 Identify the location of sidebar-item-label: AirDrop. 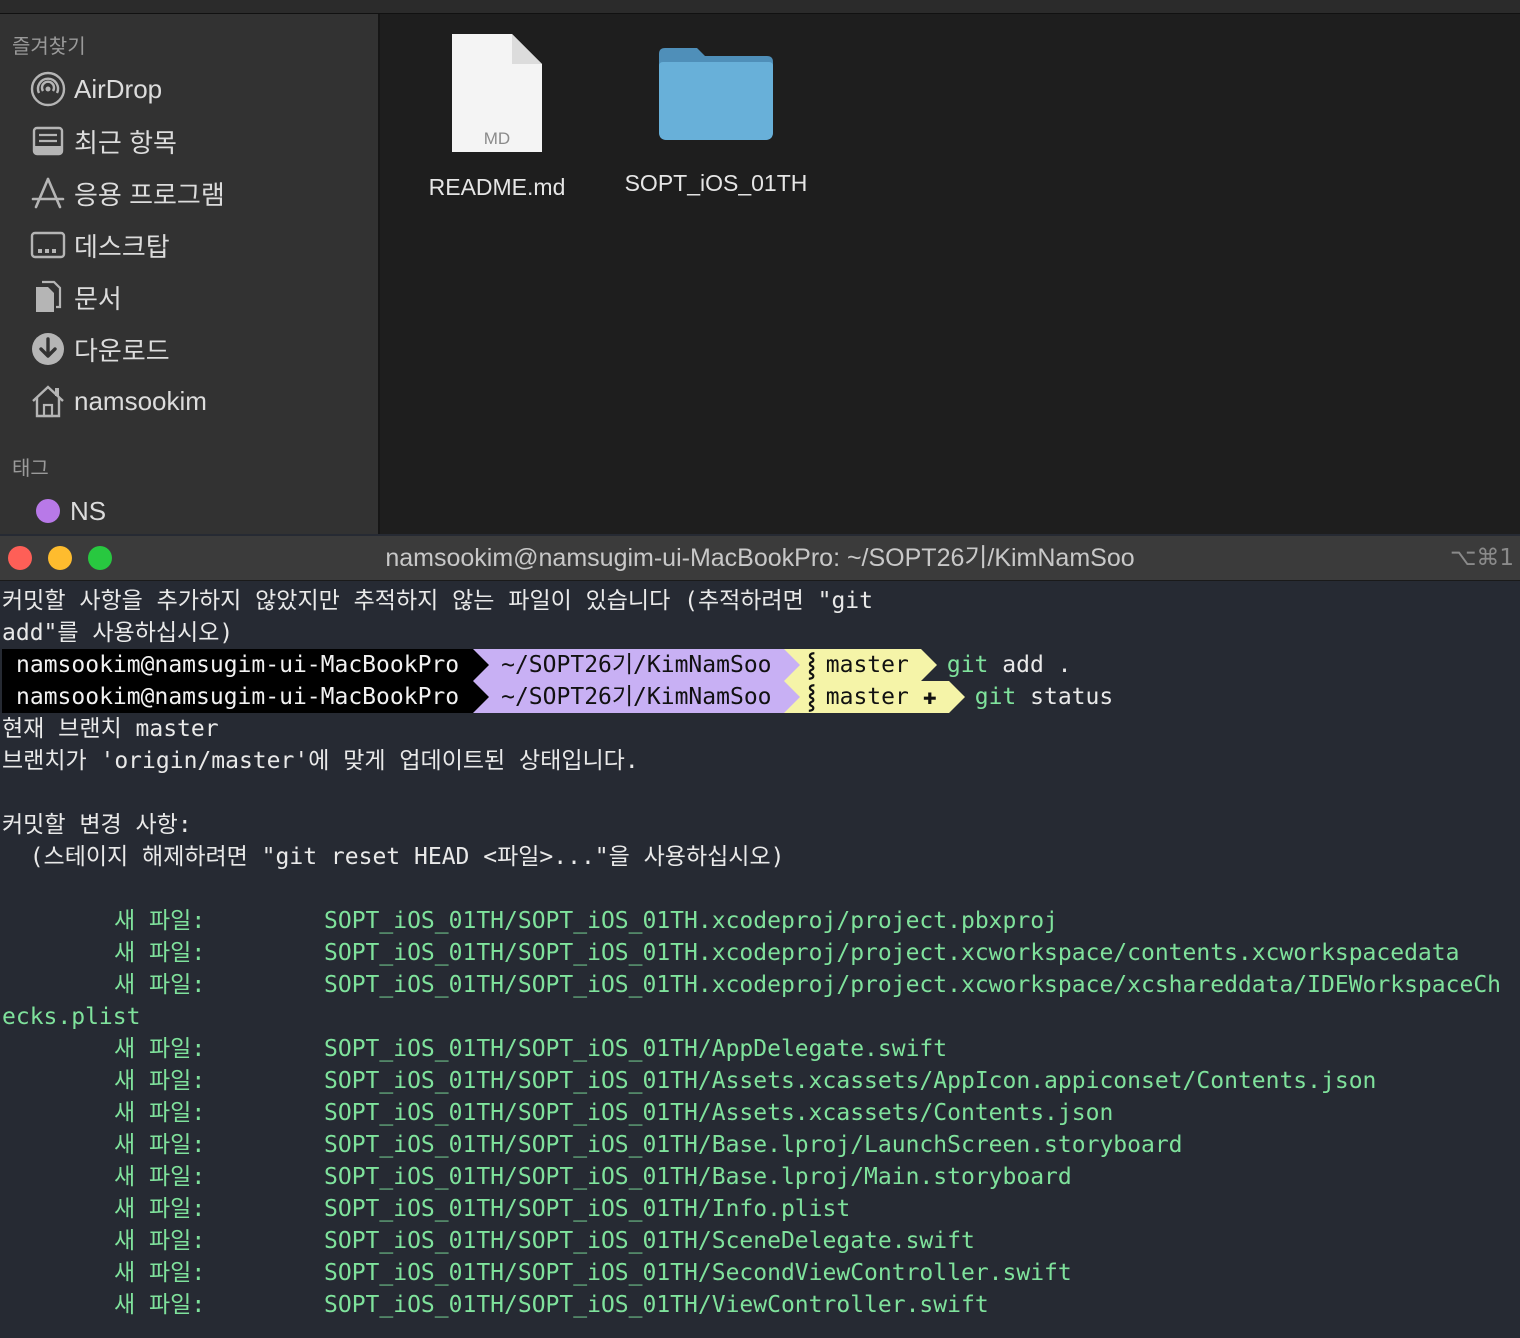
(118, 88).